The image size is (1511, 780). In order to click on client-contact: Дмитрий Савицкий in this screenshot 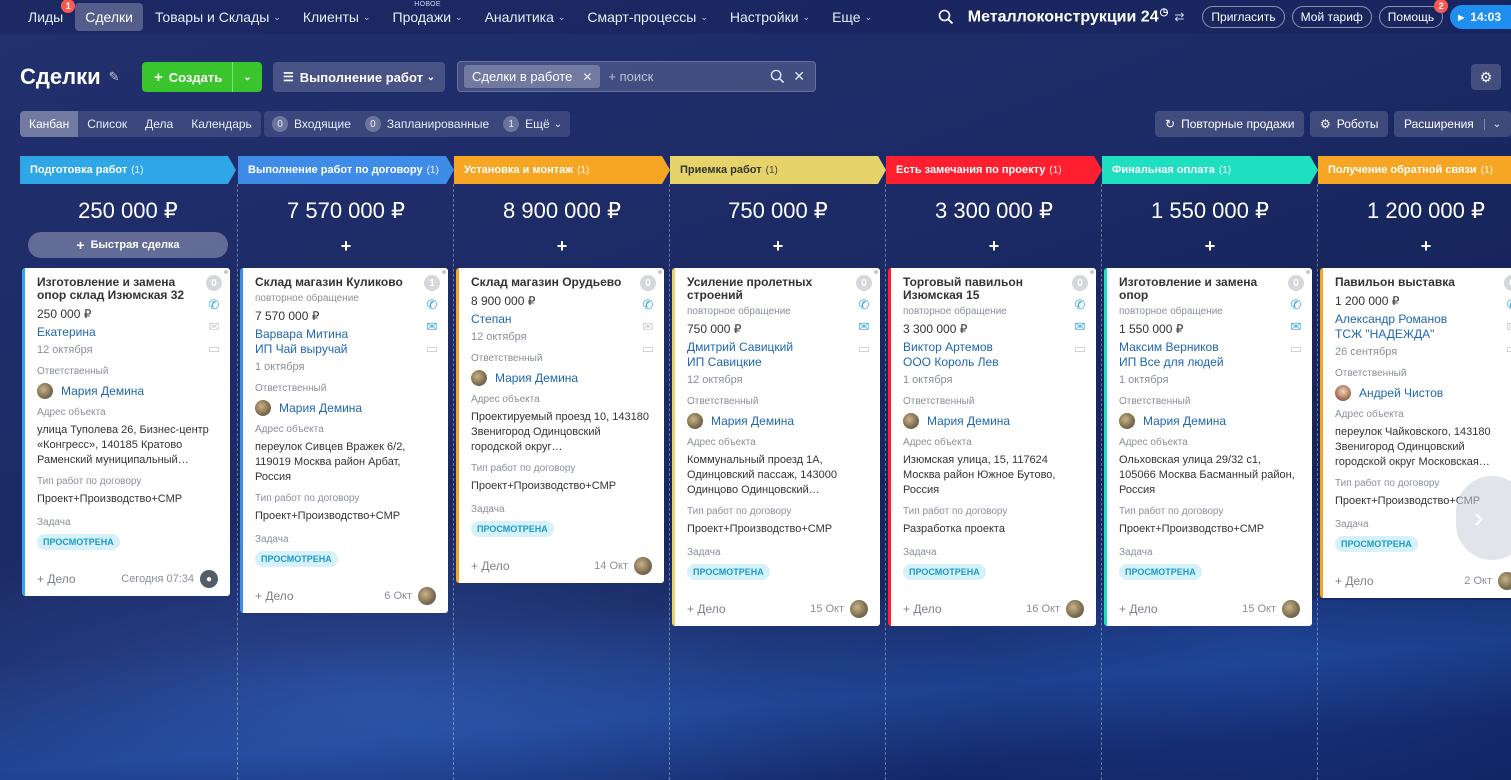, I will do `click(777, 347)`.